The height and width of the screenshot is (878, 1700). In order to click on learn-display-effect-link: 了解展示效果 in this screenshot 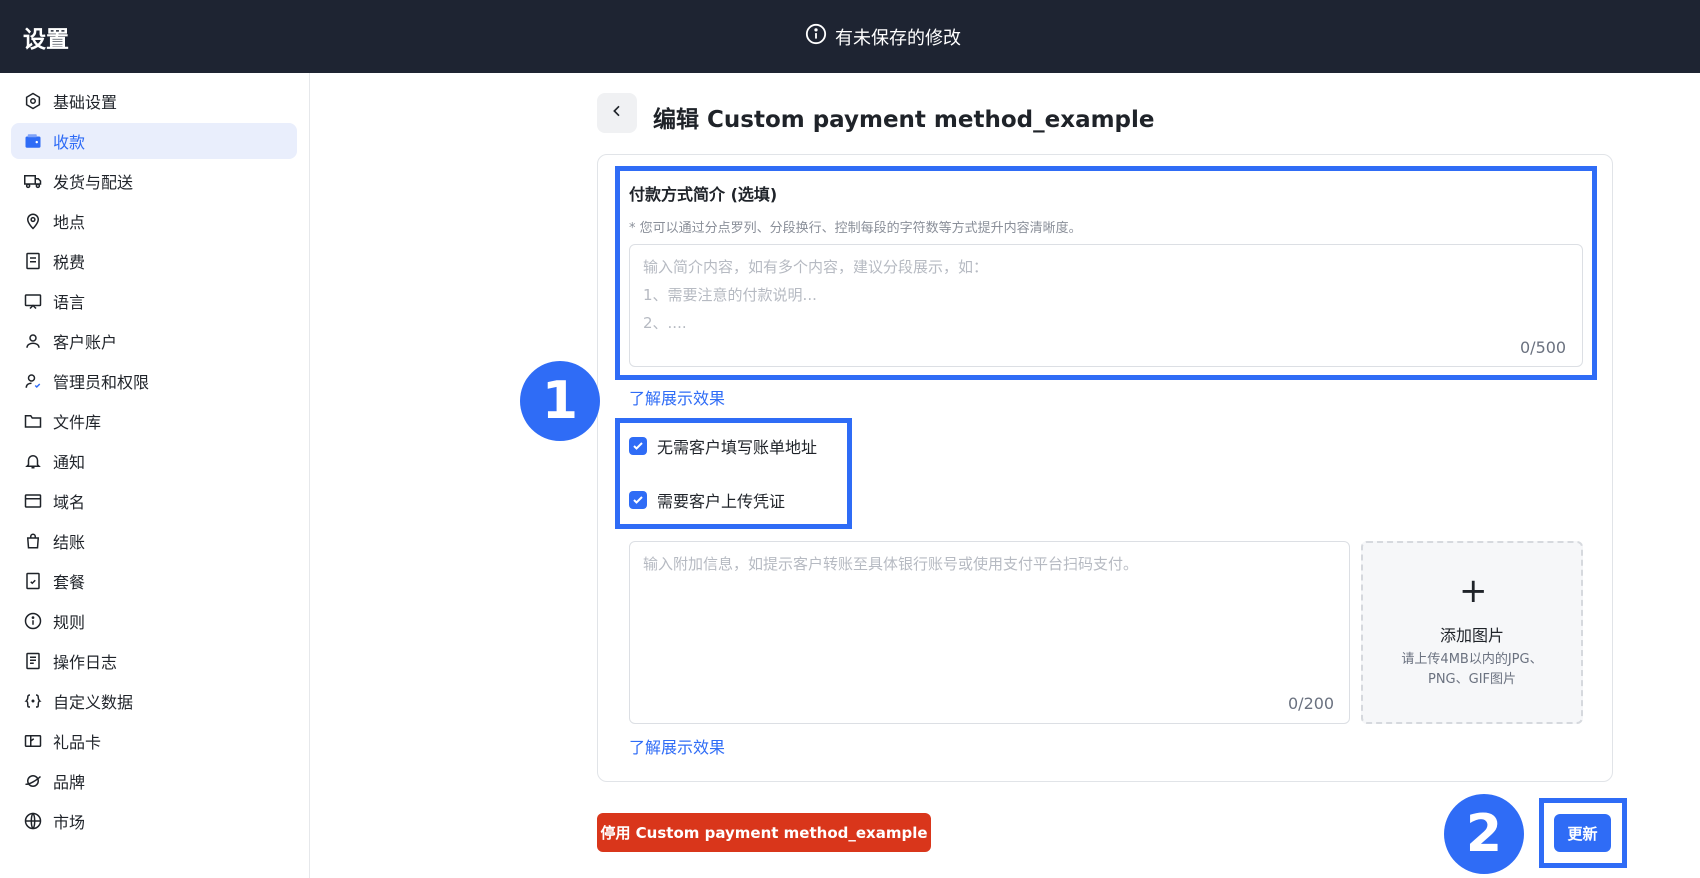, I will do `click(677, 397)`.